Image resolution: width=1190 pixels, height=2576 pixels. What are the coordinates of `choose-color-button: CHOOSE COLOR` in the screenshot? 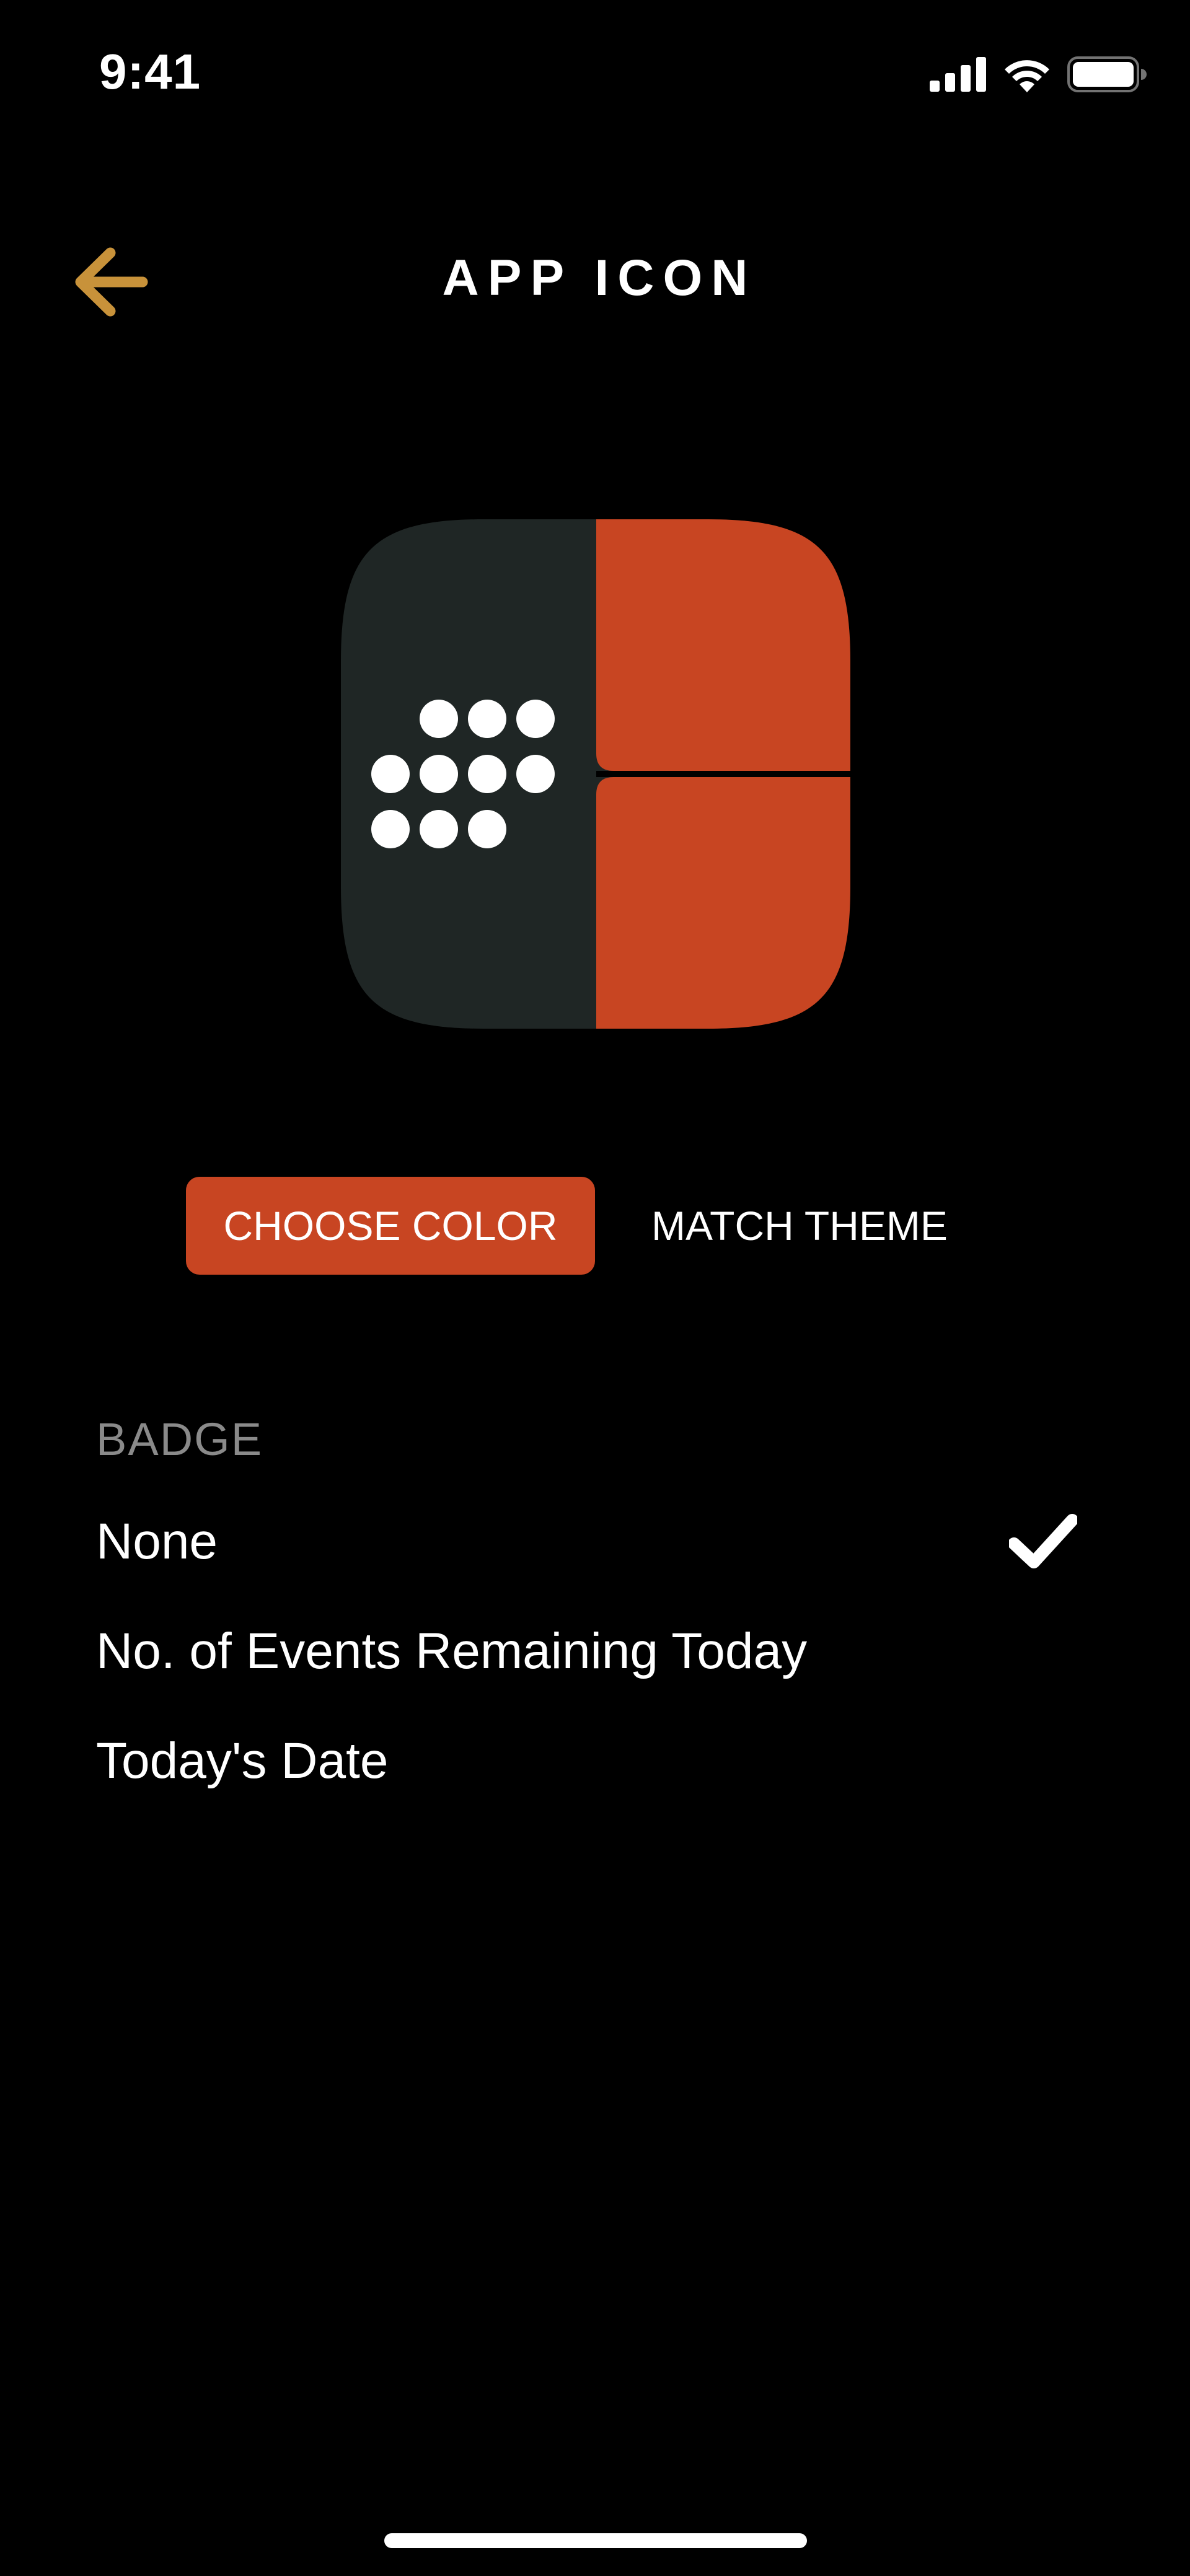 It's located at (390, 1226).